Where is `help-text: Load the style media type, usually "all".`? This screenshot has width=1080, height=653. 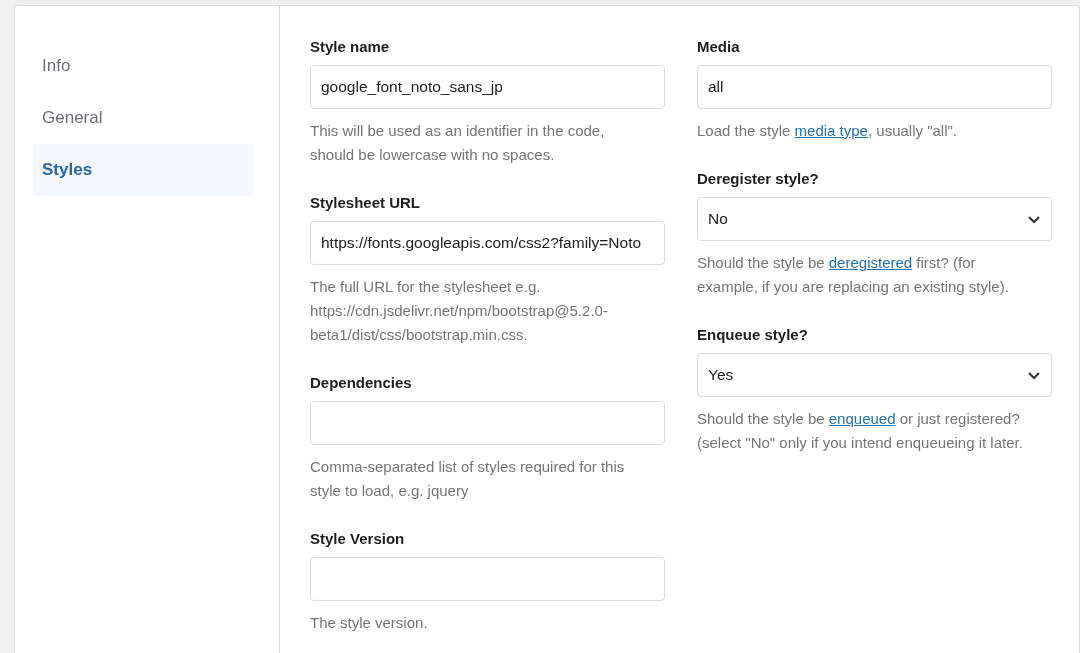 help-text: Load the style media type, usually "all". is located at coordinates (827, 131).